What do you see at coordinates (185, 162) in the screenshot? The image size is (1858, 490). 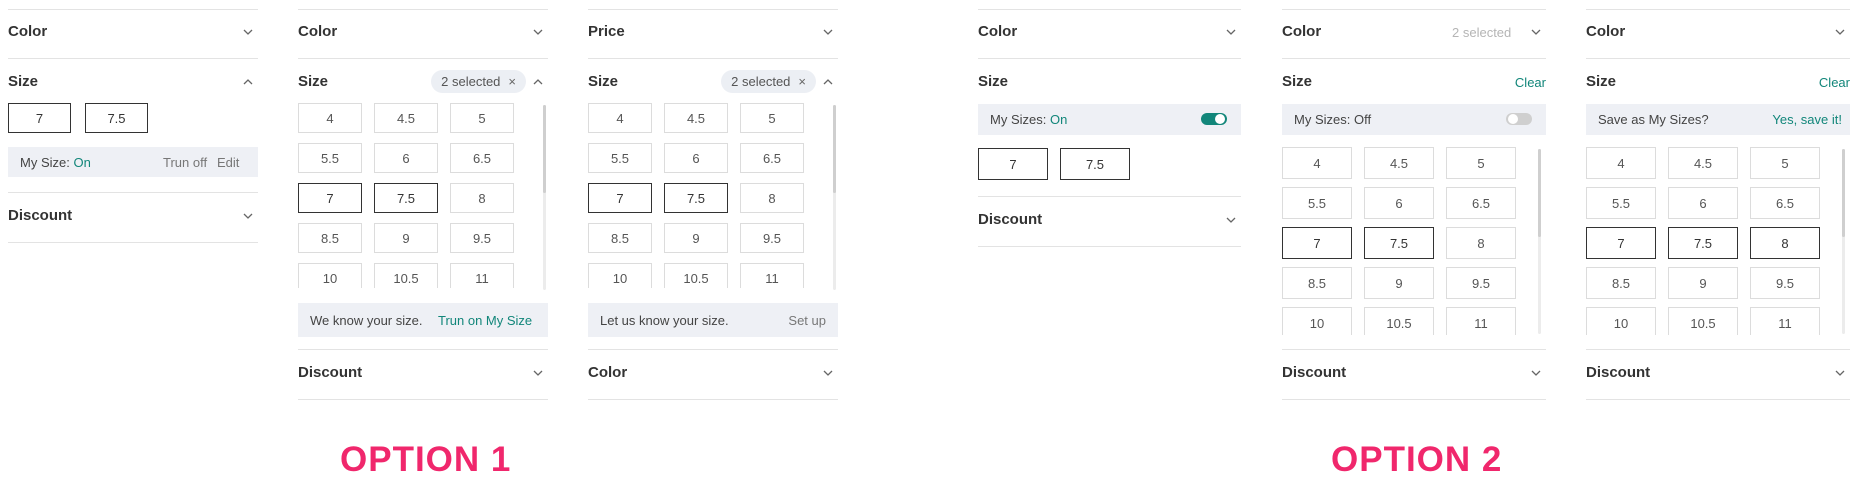 I see `turn-off-link: Trun off` at bounding box center [185, 162].